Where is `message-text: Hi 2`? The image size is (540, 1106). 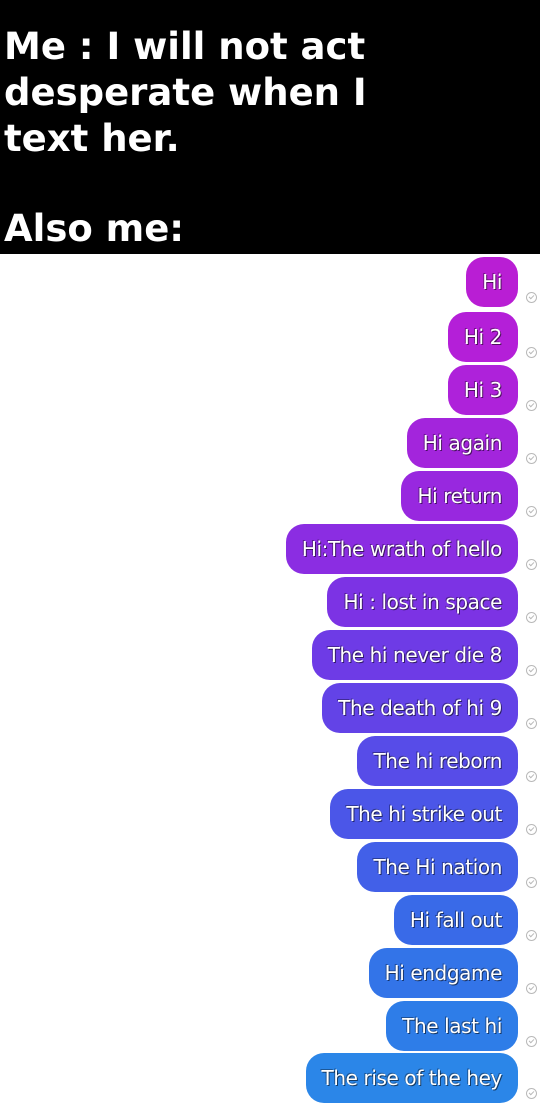
message-text: Hi 2 is located at coordinates (482, 337).